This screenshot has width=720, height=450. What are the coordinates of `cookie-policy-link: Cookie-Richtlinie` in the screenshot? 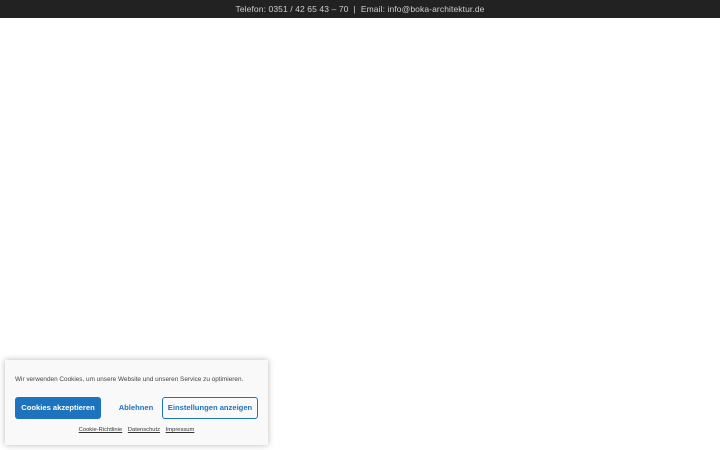 It's located at (101, 430).